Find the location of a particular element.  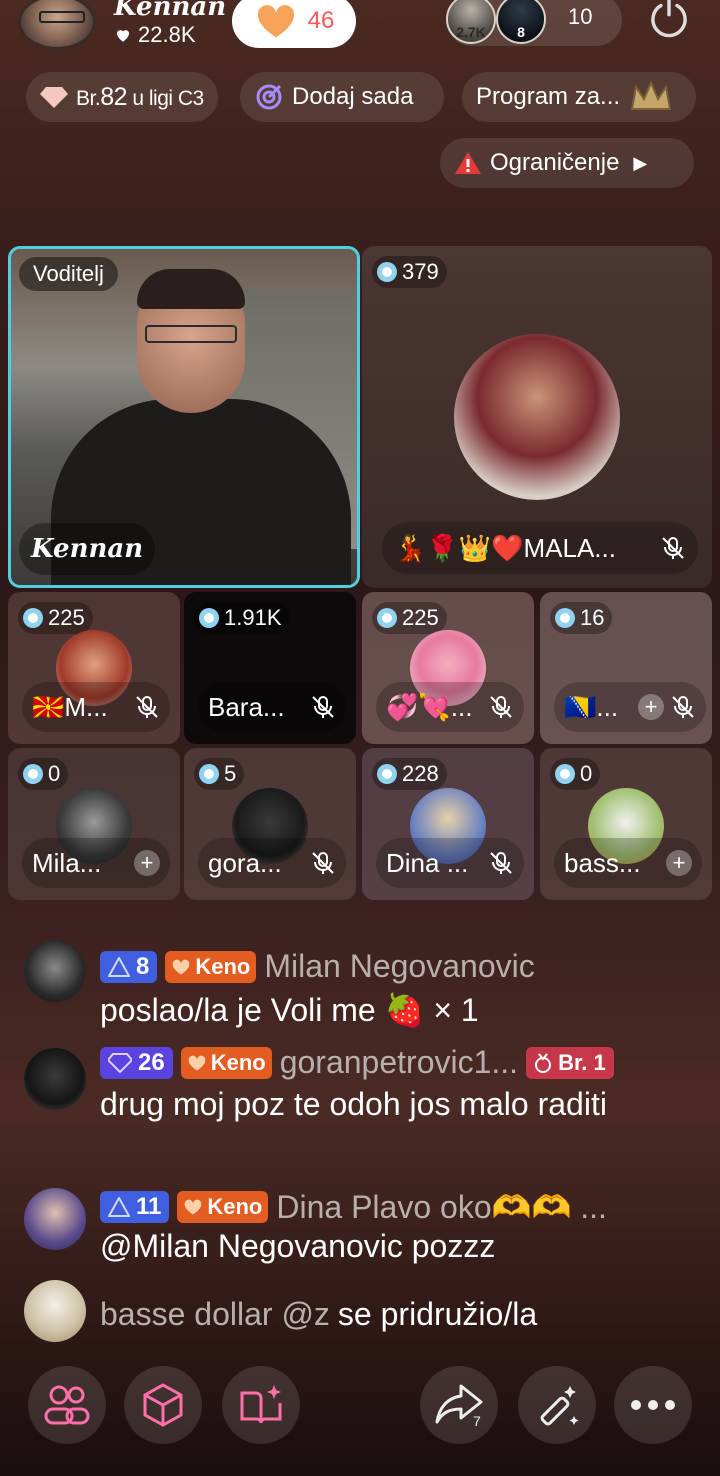

more-icon is located at coordinates (653, 1405).